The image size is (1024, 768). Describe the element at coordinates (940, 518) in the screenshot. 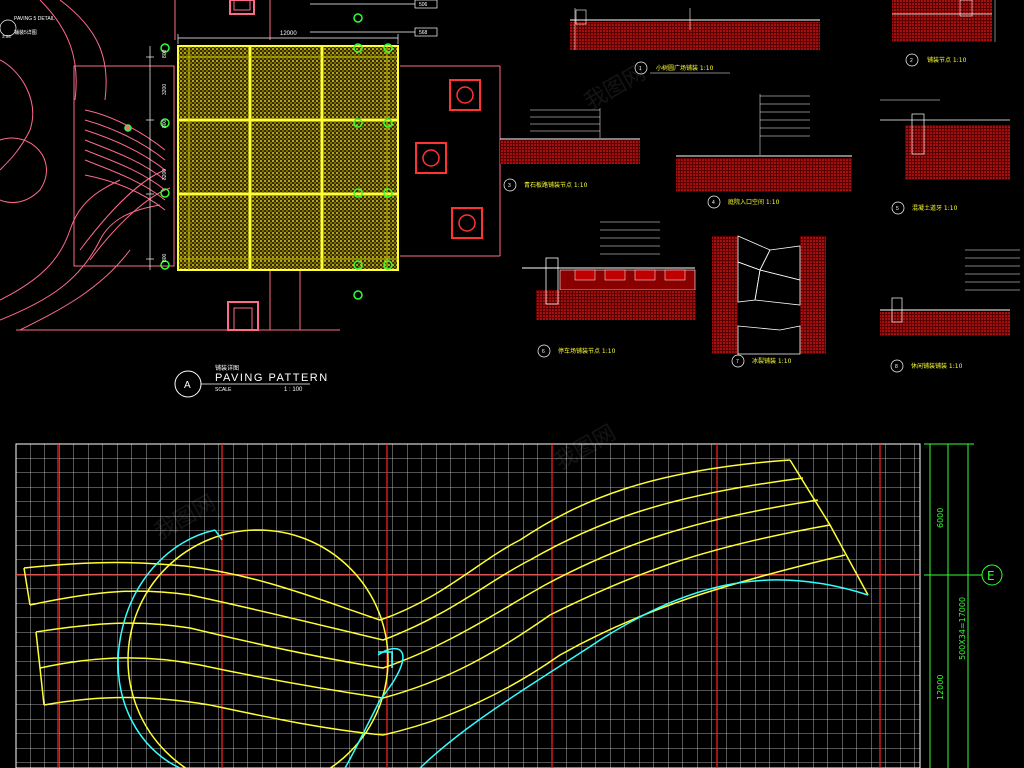

I see `dim-upper-label: 6000` at that location.